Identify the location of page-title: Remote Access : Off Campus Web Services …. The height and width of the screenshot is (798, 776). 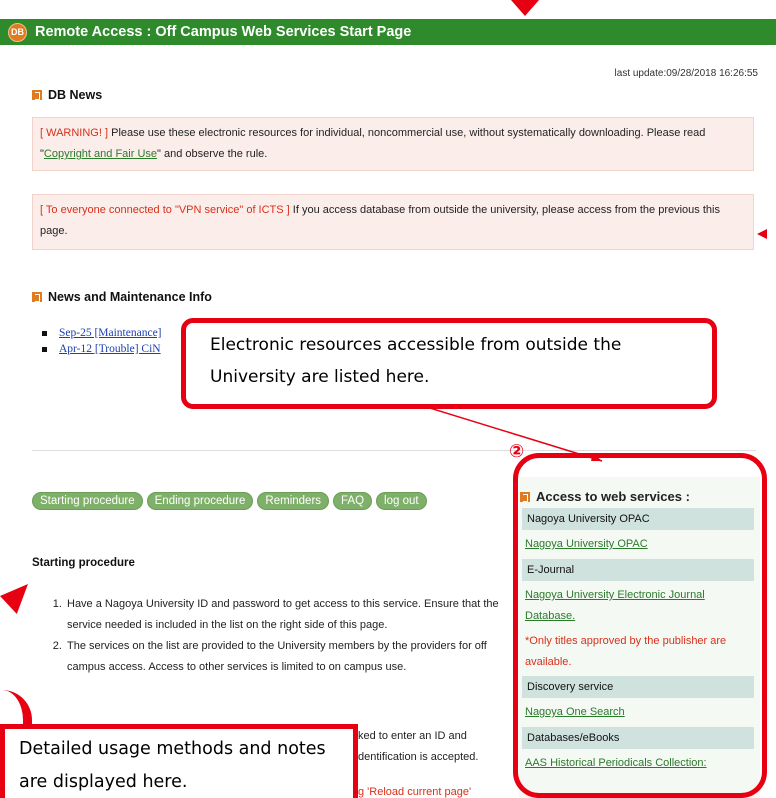
(223, 32).